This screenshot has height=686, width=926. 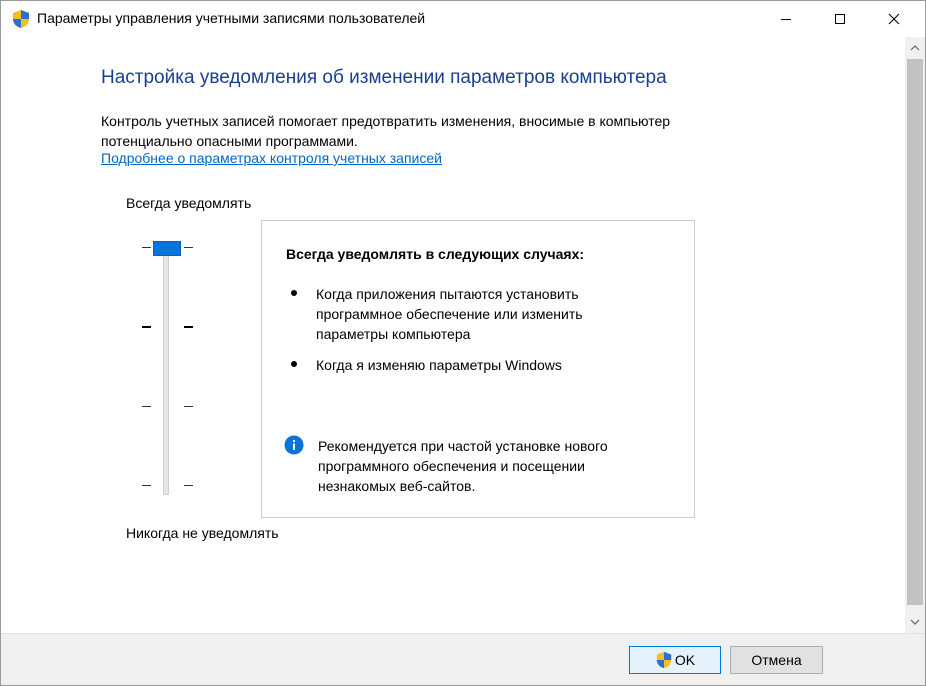 What do you see at coordinates (463, 659) in the screenshot?
I see `button-bar: OK Отмена` at bounding box center [463, 659].